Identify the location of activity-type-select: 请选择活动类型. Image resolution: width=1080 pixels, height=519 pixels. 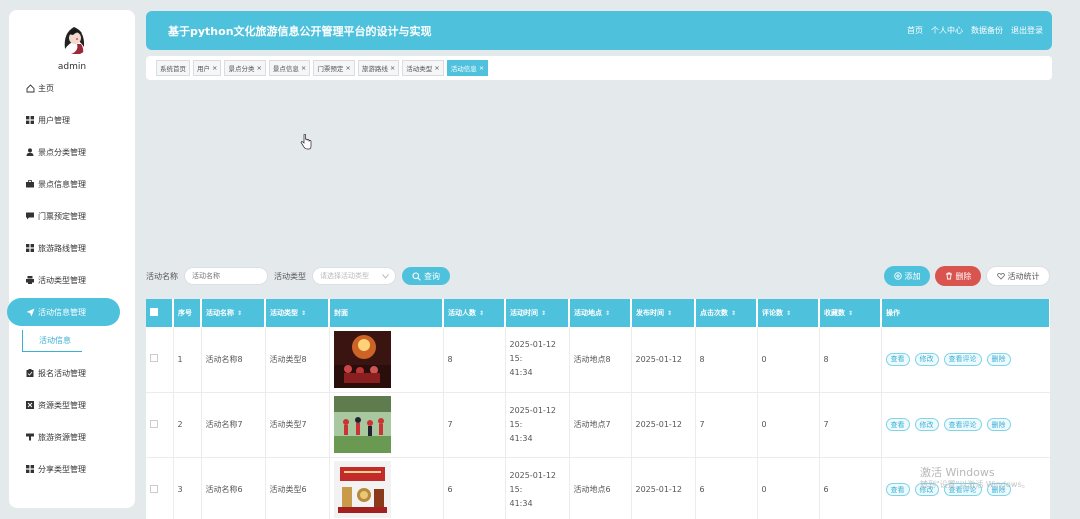
(354, 276).